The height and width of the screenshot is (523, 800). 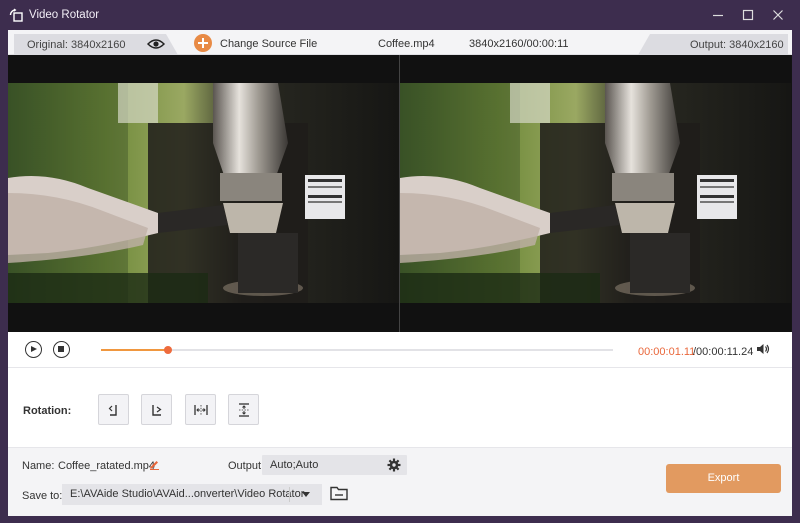 I want to click on play-button, so click(x=33, y=349).